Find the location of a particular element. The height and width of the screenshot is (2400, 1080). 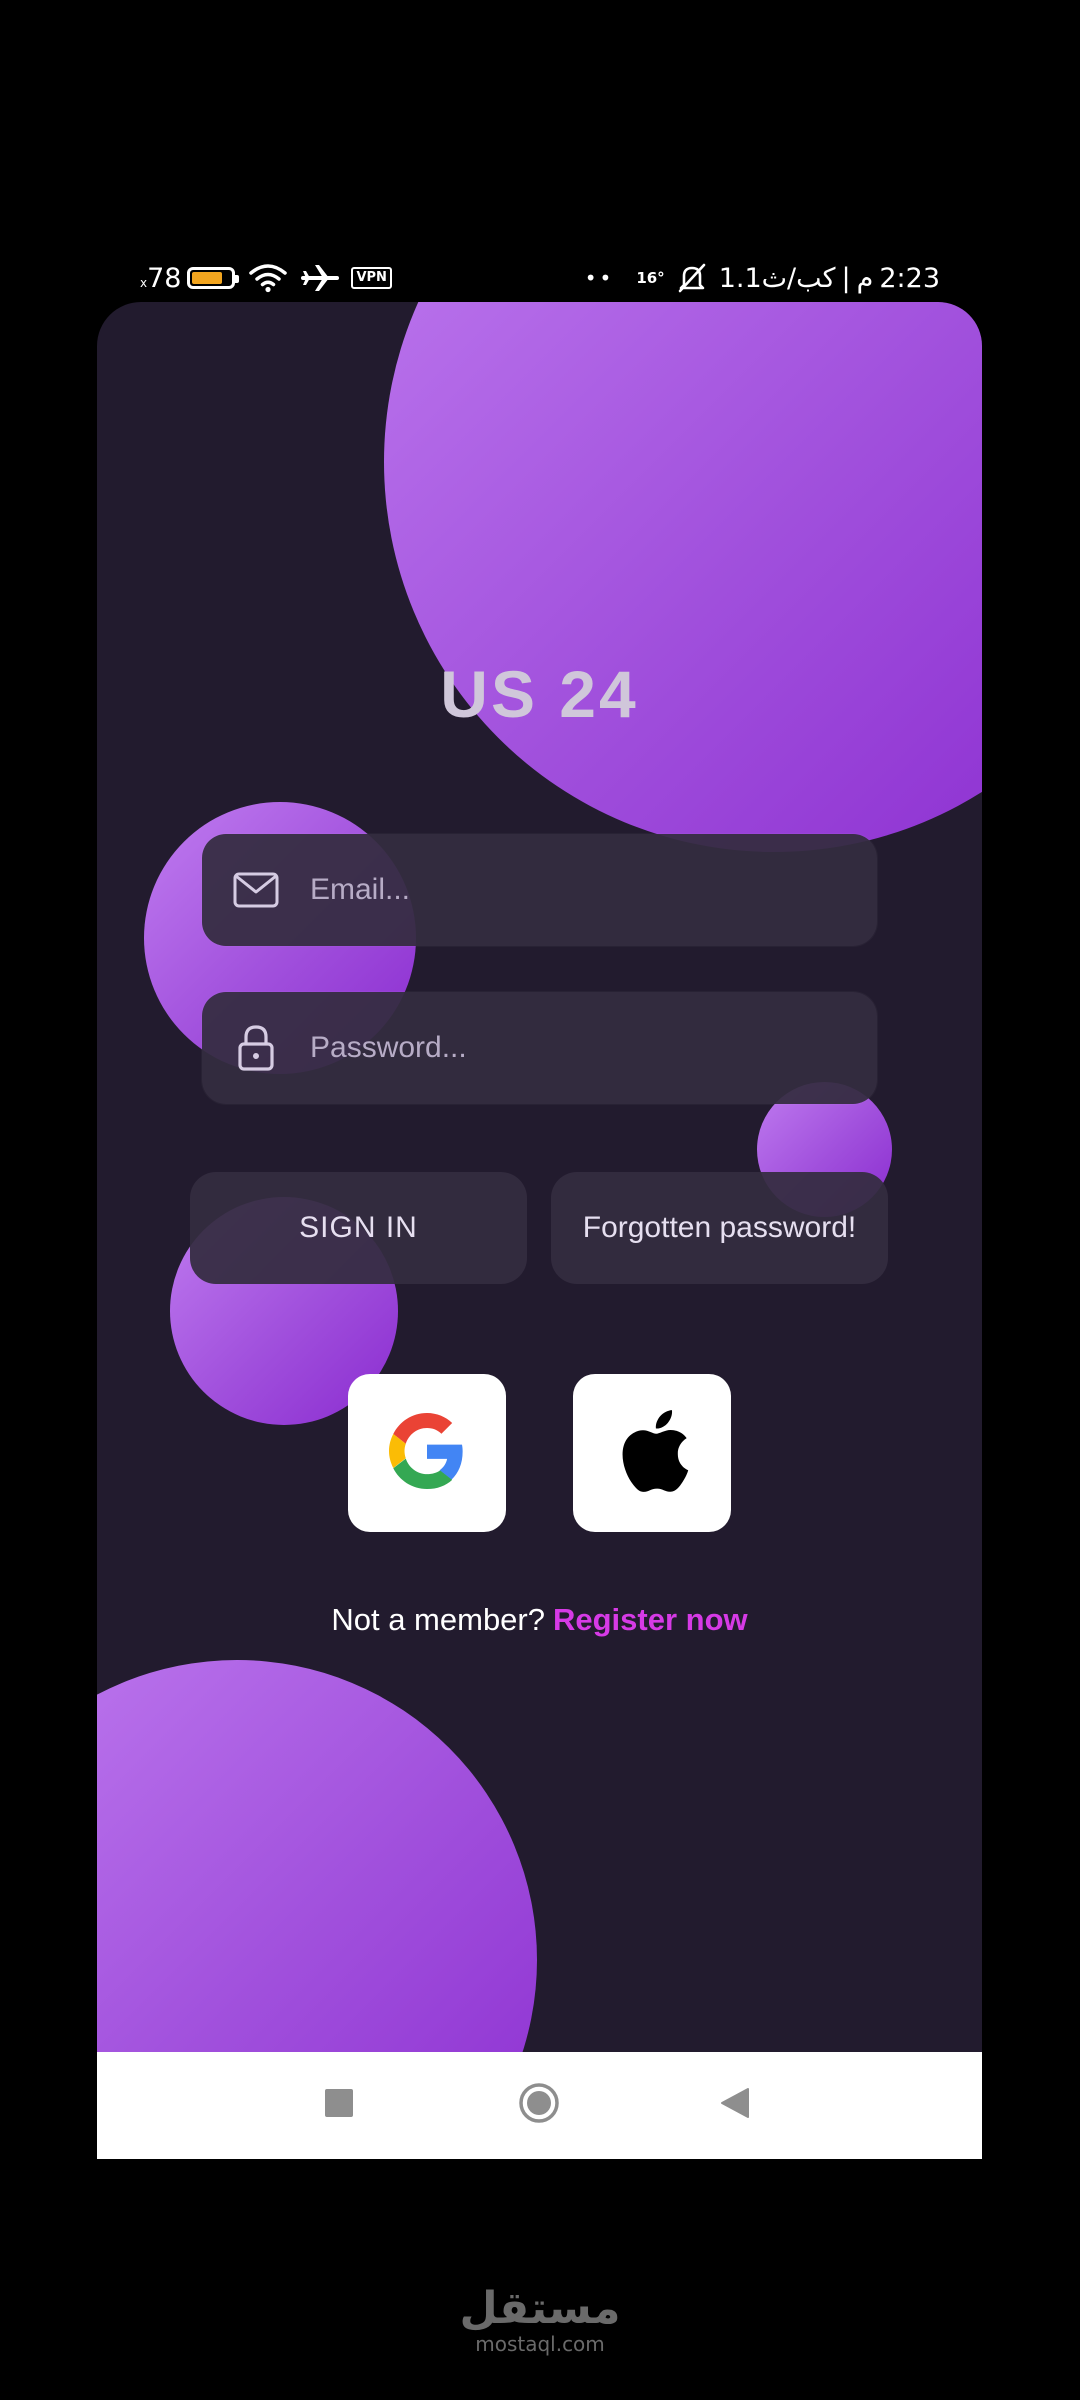

google-icon is located at coordinates (427, 1453).